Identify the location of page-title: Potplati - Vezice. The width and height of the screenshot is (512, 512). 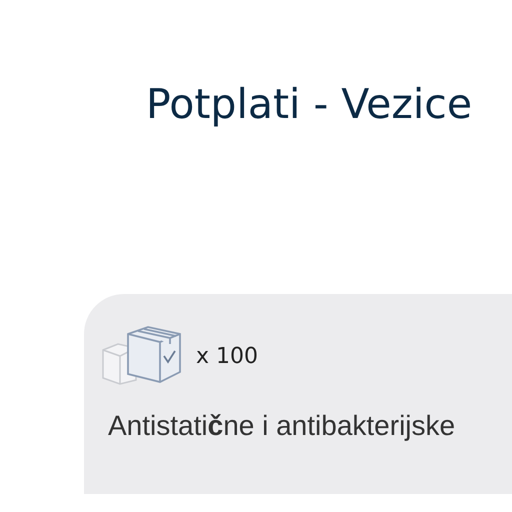
(309, 104).